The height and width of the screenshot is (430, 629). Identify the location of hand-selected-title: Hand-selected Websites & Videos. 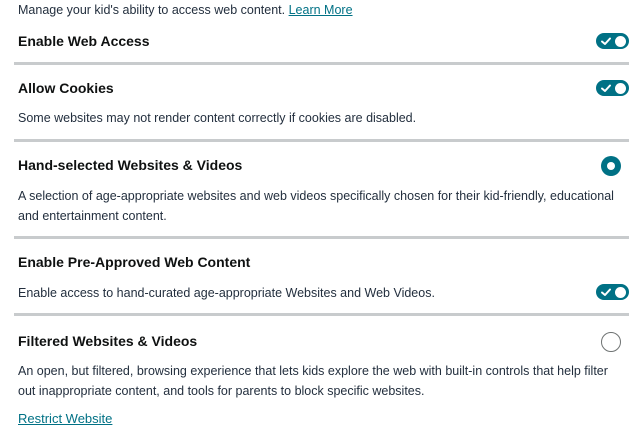
(130, 165).